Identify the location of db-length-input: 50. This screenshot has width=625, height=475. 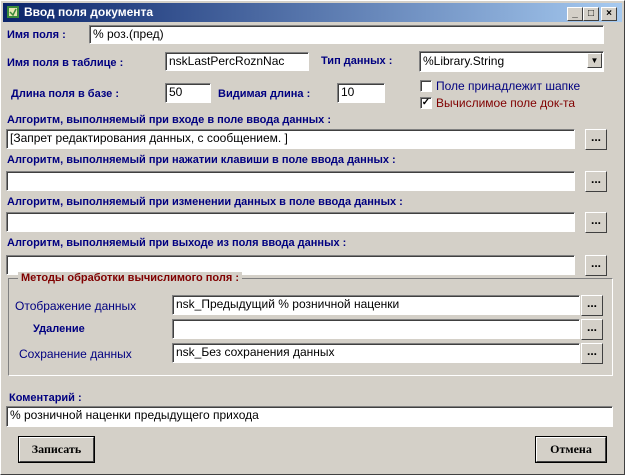
(188, 93).